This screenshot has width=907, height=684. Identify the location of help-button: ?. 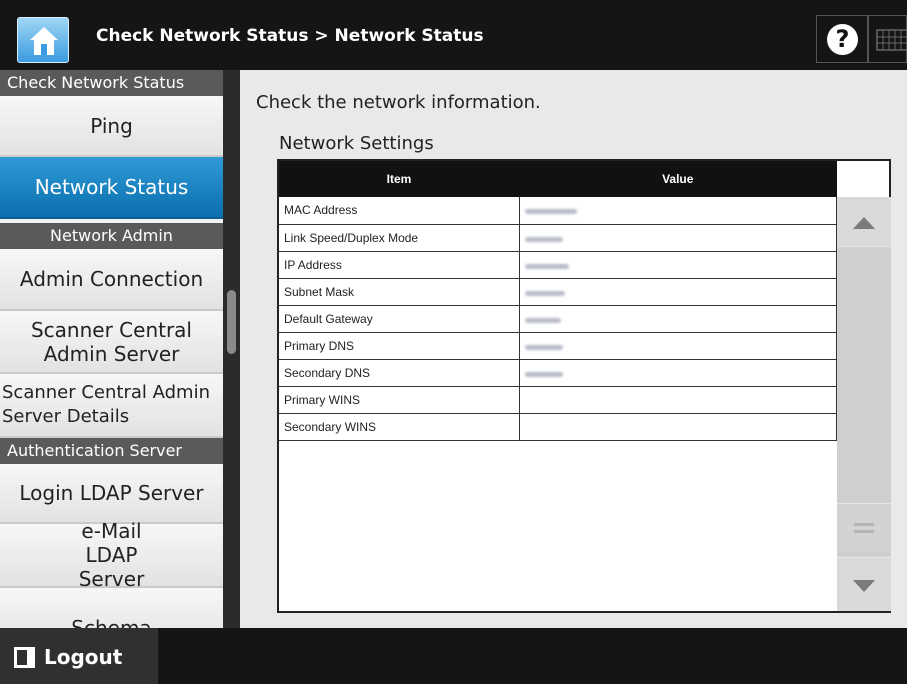
(842, 39).